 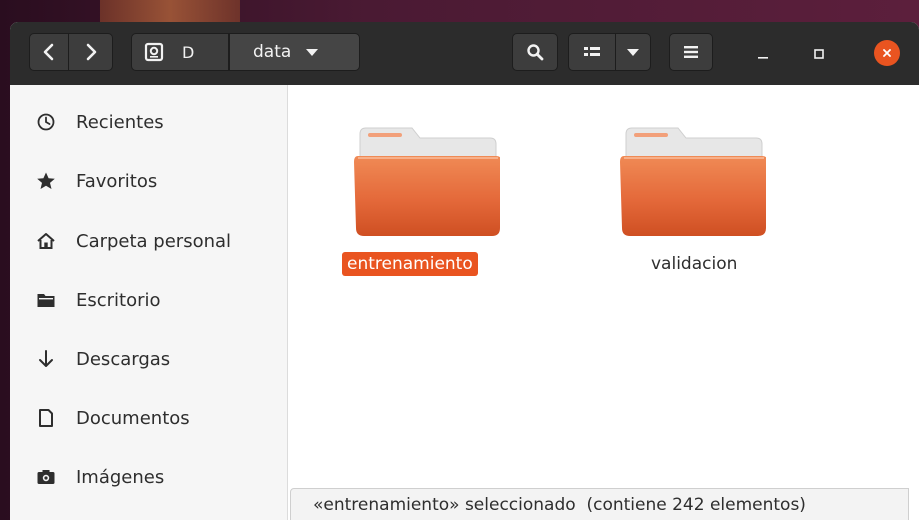 I want to click on minimize-button, so click(x=763, y=54).